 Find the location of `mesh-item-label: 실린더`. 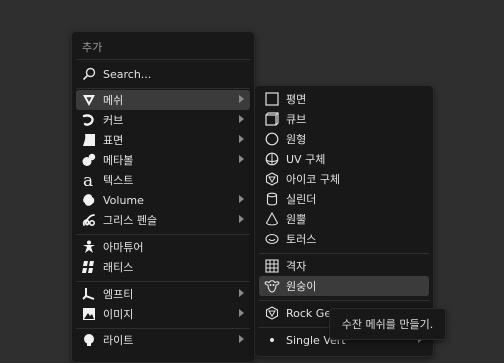

mesh-item-label: 실린더 is located at coordinates (301, 199).